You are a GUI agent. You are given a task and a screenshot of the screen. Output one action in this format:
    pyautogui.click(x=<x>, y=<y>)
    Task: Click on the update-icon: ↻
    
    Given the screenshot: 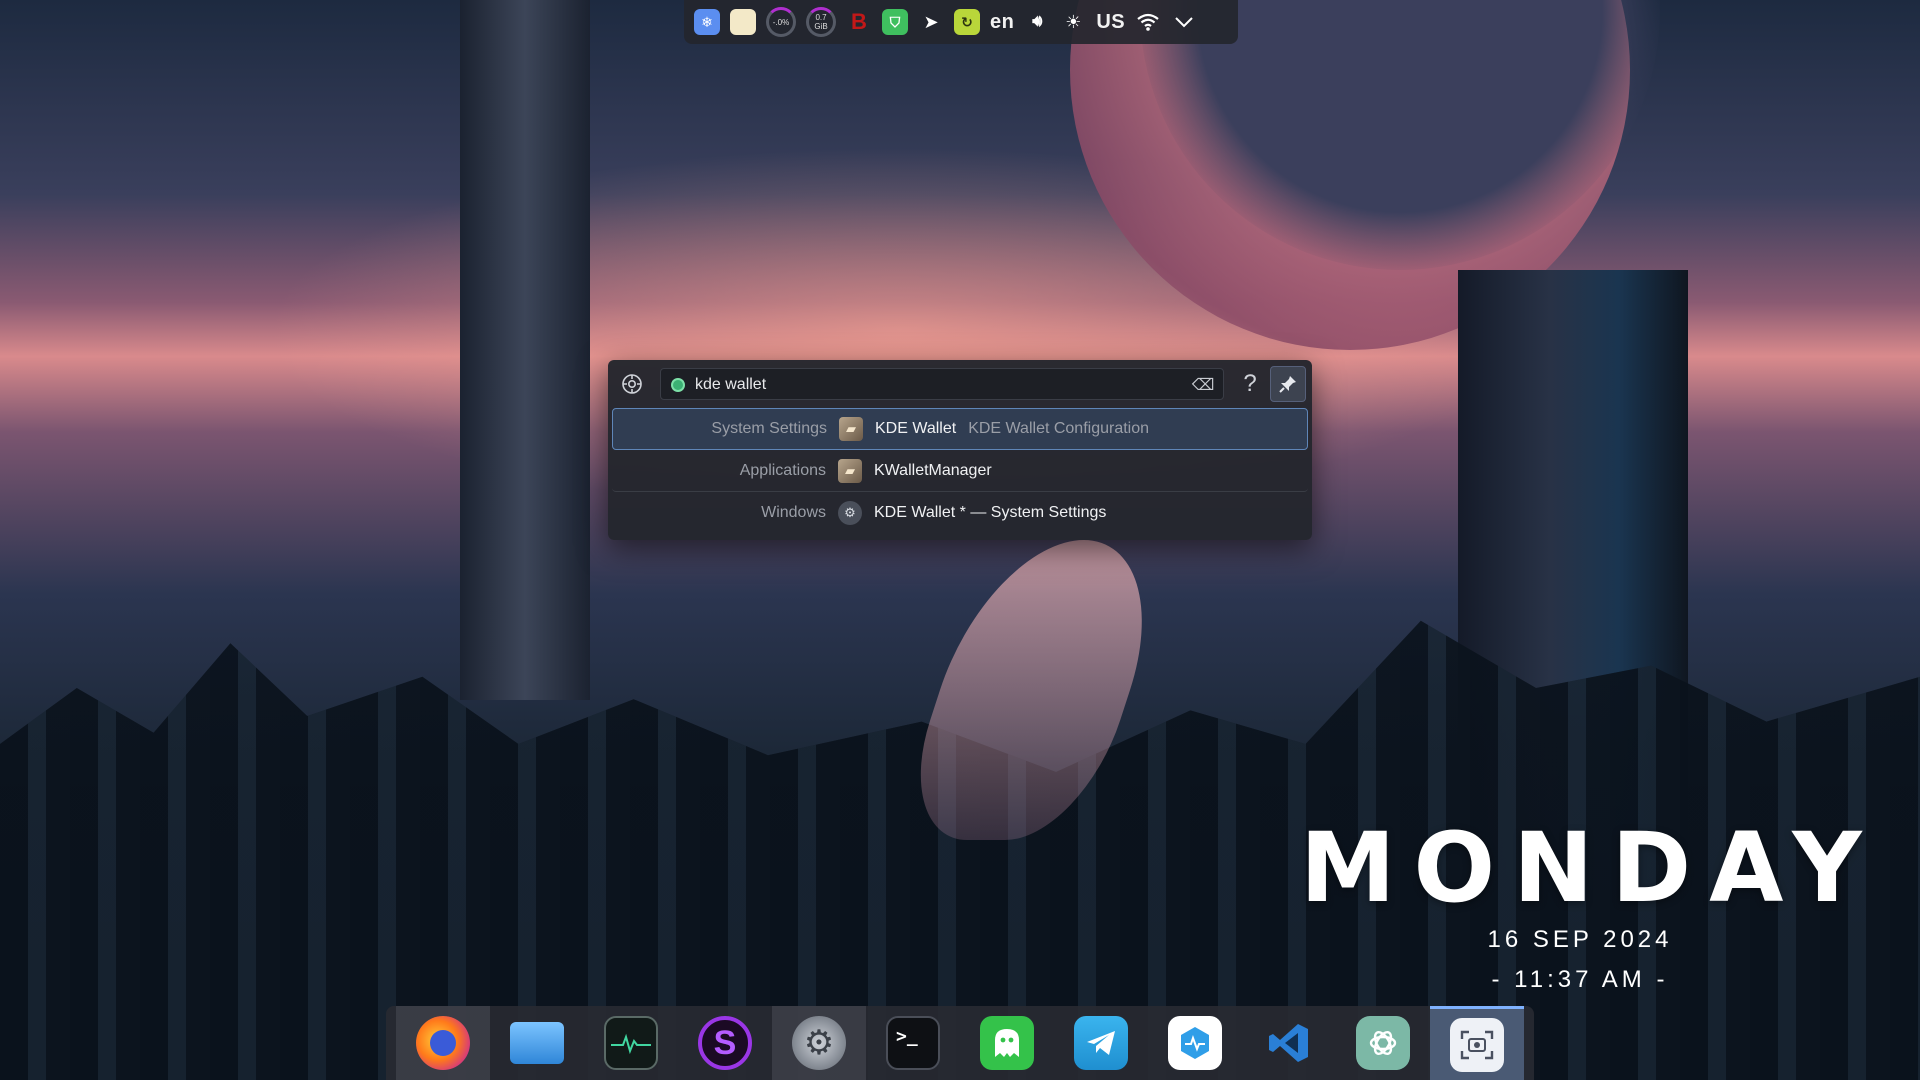 What is the action you would take?
    pyautogui.click(x=967, y=22)
    